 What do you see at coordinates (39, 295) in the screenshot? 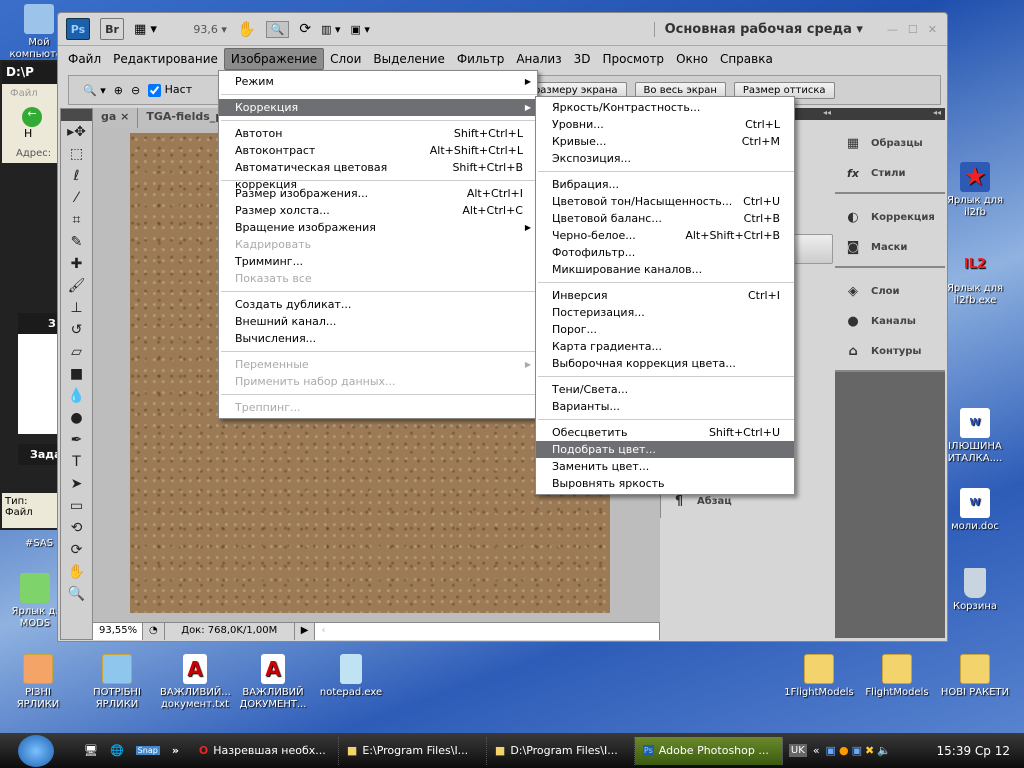
I see `explorer-window: D:\P Файл ← Н Адрес: З Зада Тип: Файл` at bounding box center [39, 295].